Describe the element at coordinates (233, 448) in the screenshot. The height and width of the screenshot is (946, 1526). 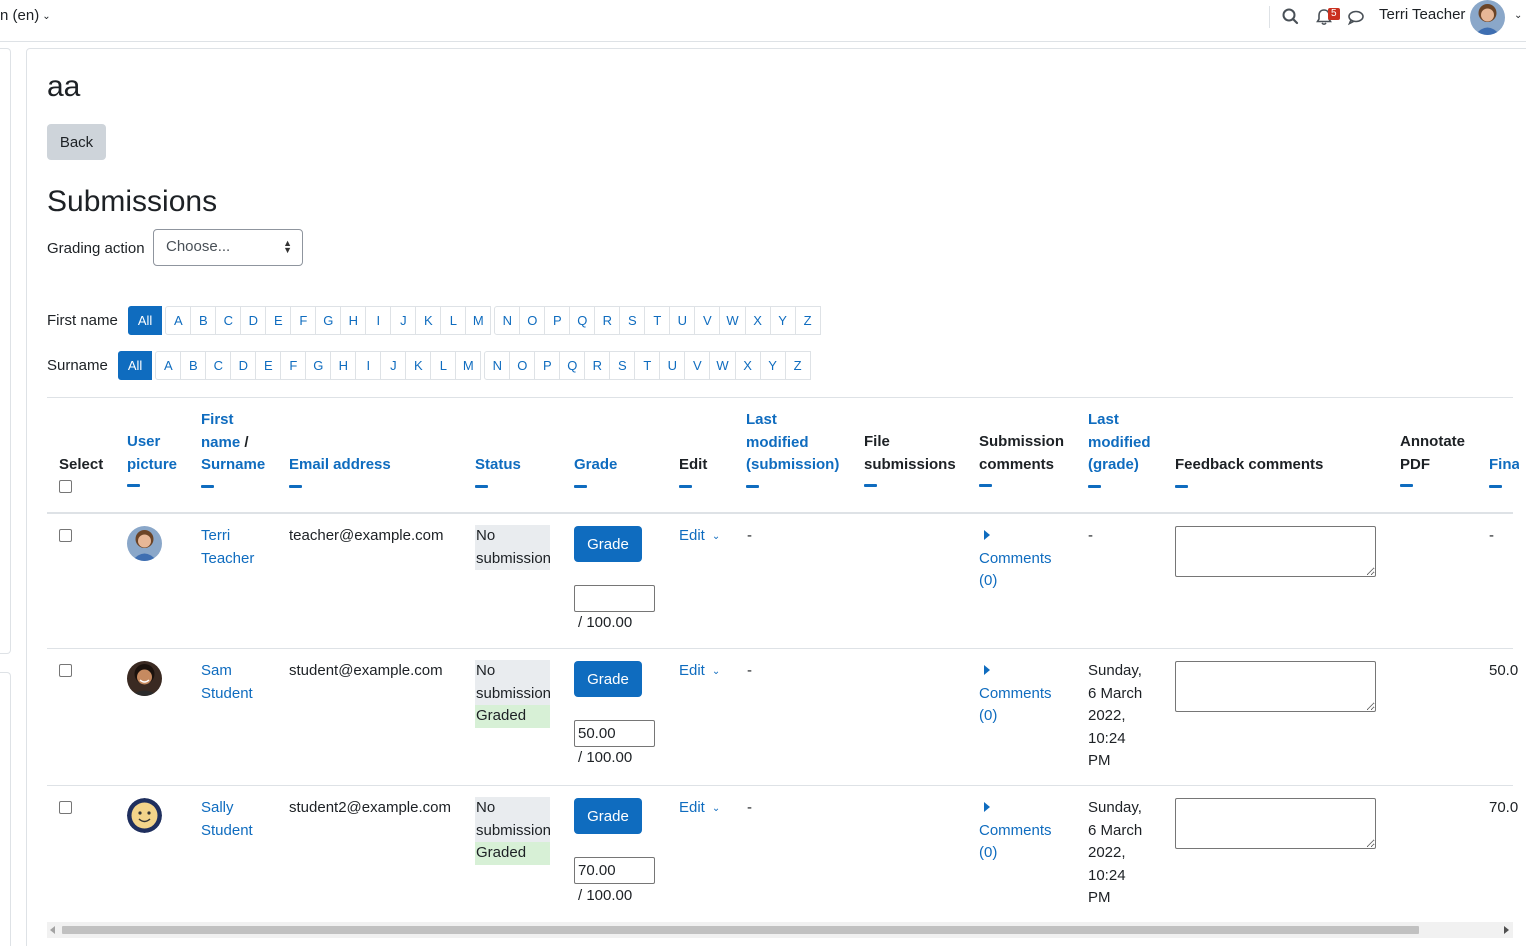
I see `header-name: First name / Surname` at that location.